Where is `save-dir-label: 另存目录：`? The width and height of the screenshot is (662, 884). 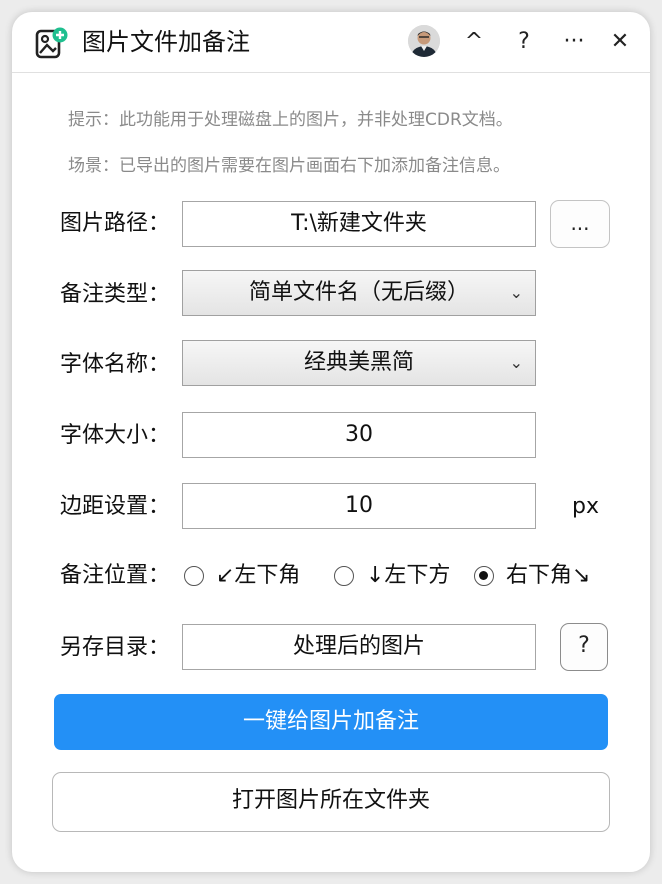 save-dir-label: 另存目录： is located at coordinates (115, 647).